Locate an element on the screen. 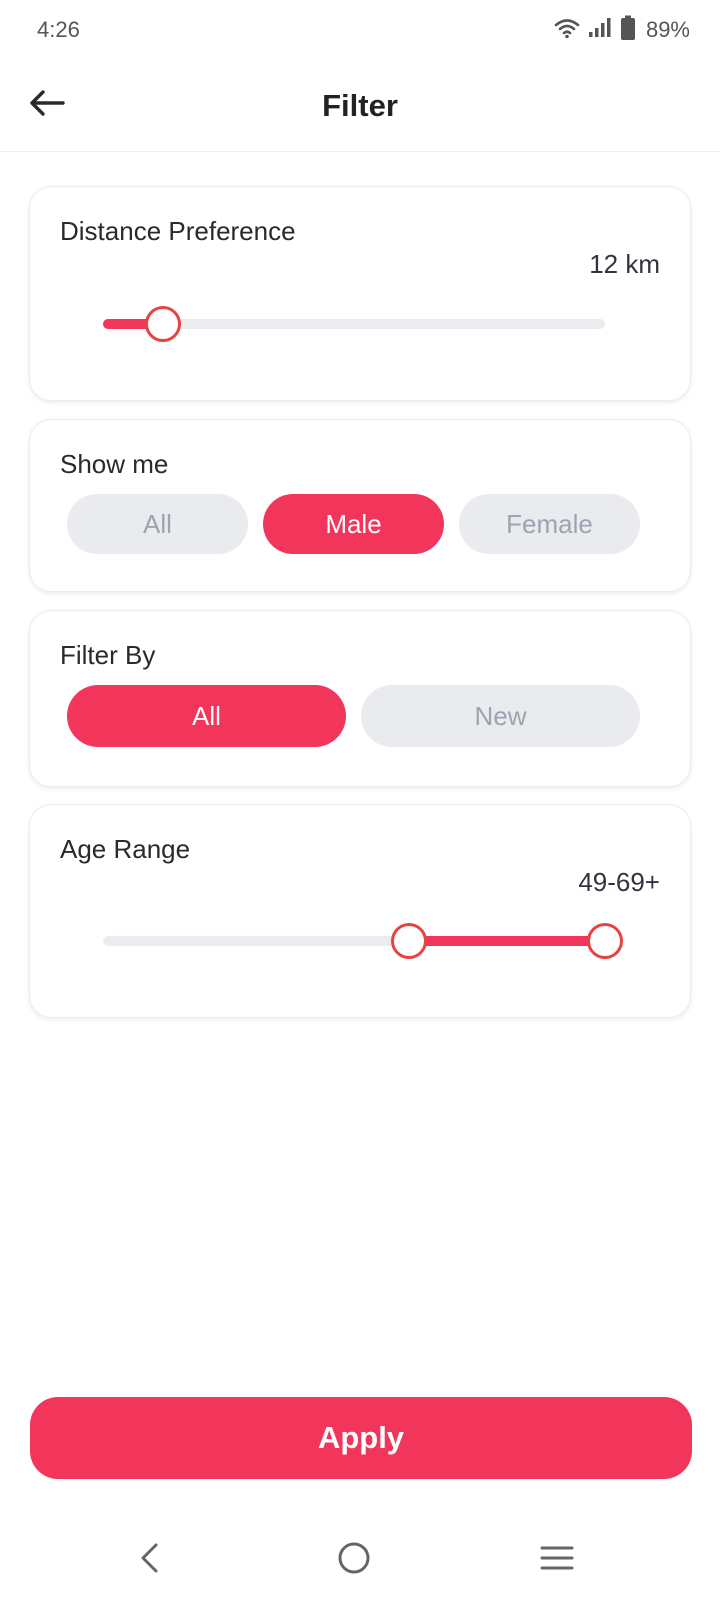 The height and width of the screenshot is (1600, 720). filter-by-option-all: All is located at coordinates (206, 716).